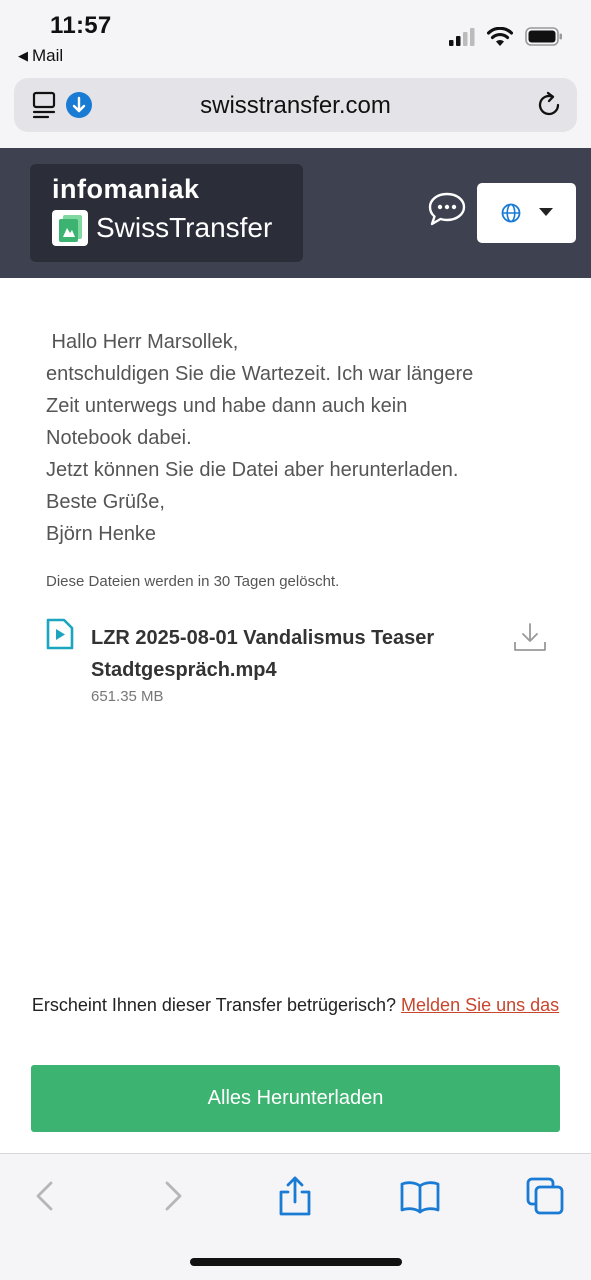  What do you see at coordinates (296, 1262) in the screenshot?
I see `home-indicator` at bounding box center [296, 1262].